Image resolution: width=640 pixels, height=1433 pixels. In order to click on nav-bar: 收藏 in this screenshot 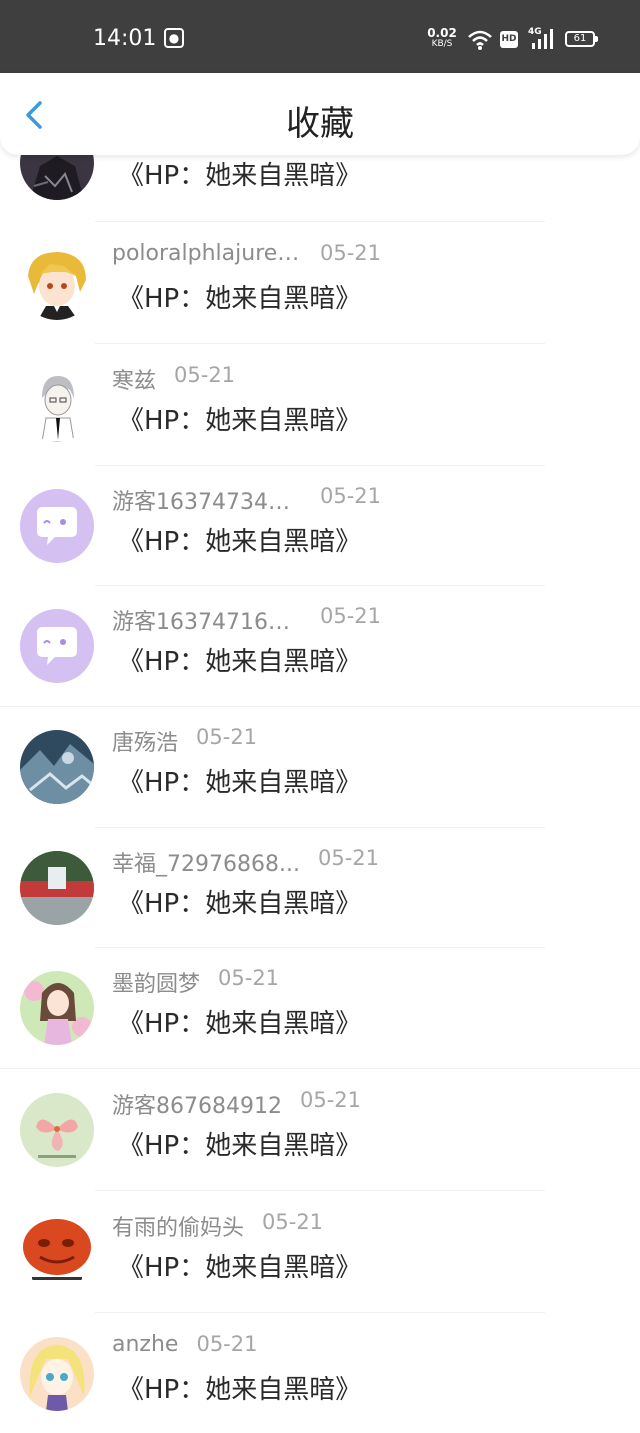, I will do `click(320, 114)`.